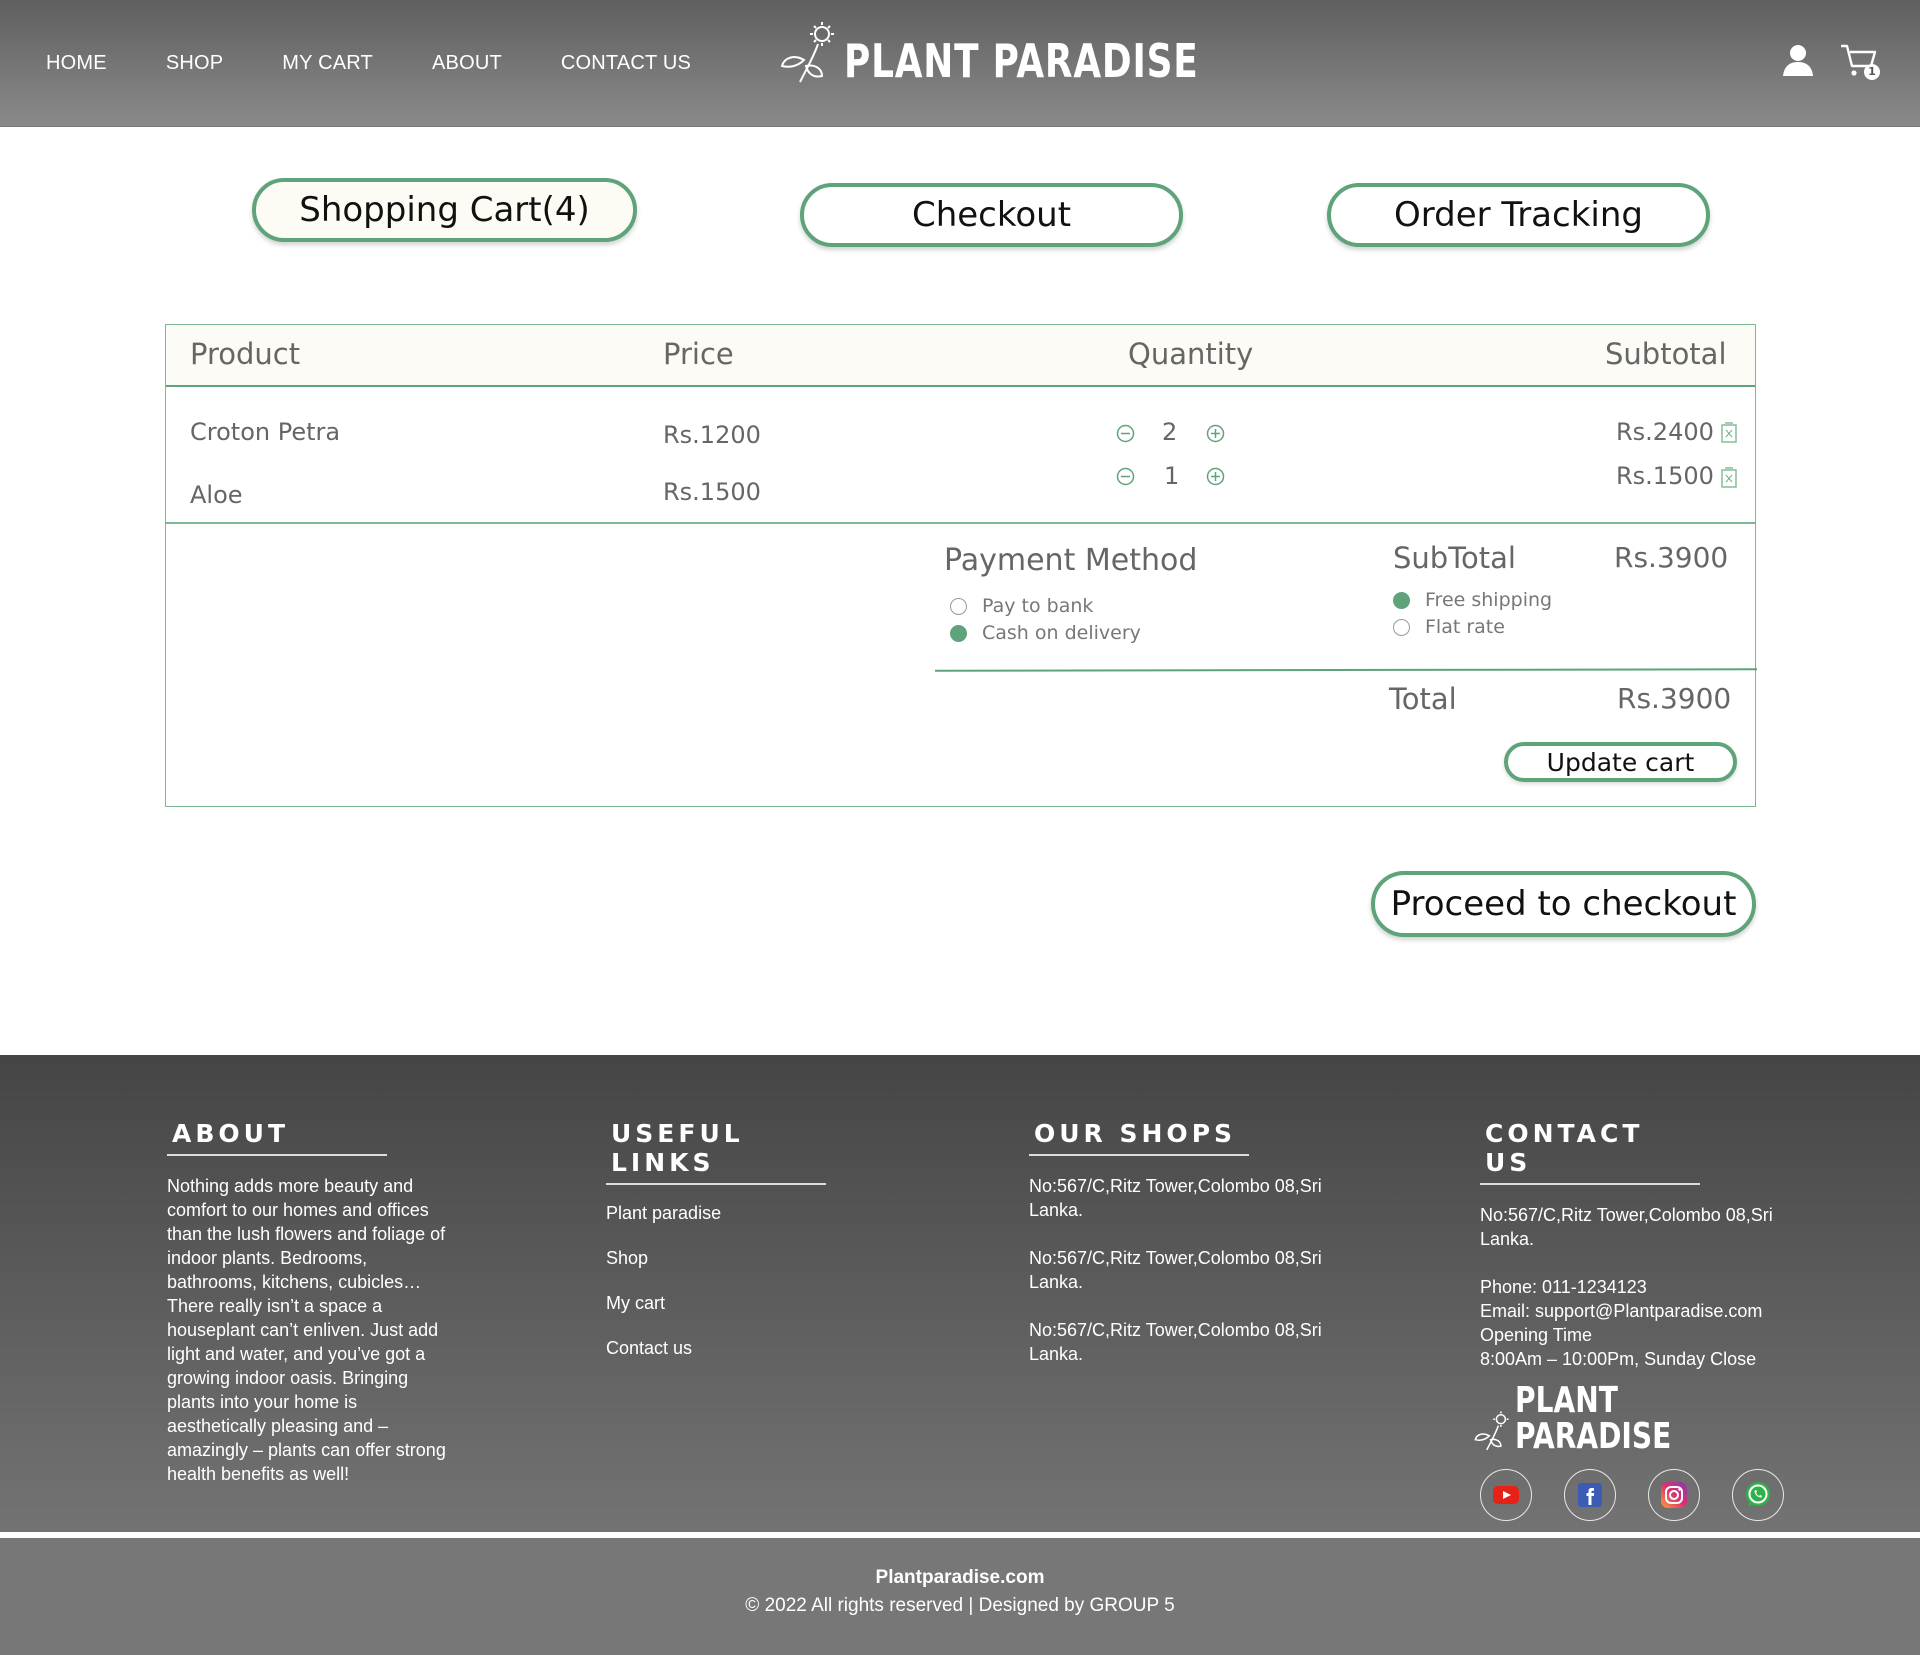 The width and height of the screenshot is (1920, 1655). What do you see at coordinates (731, 1348) in the screenshot?
I see `footer-link-contact-us: Contact us` at bounding box center [731, 1348].